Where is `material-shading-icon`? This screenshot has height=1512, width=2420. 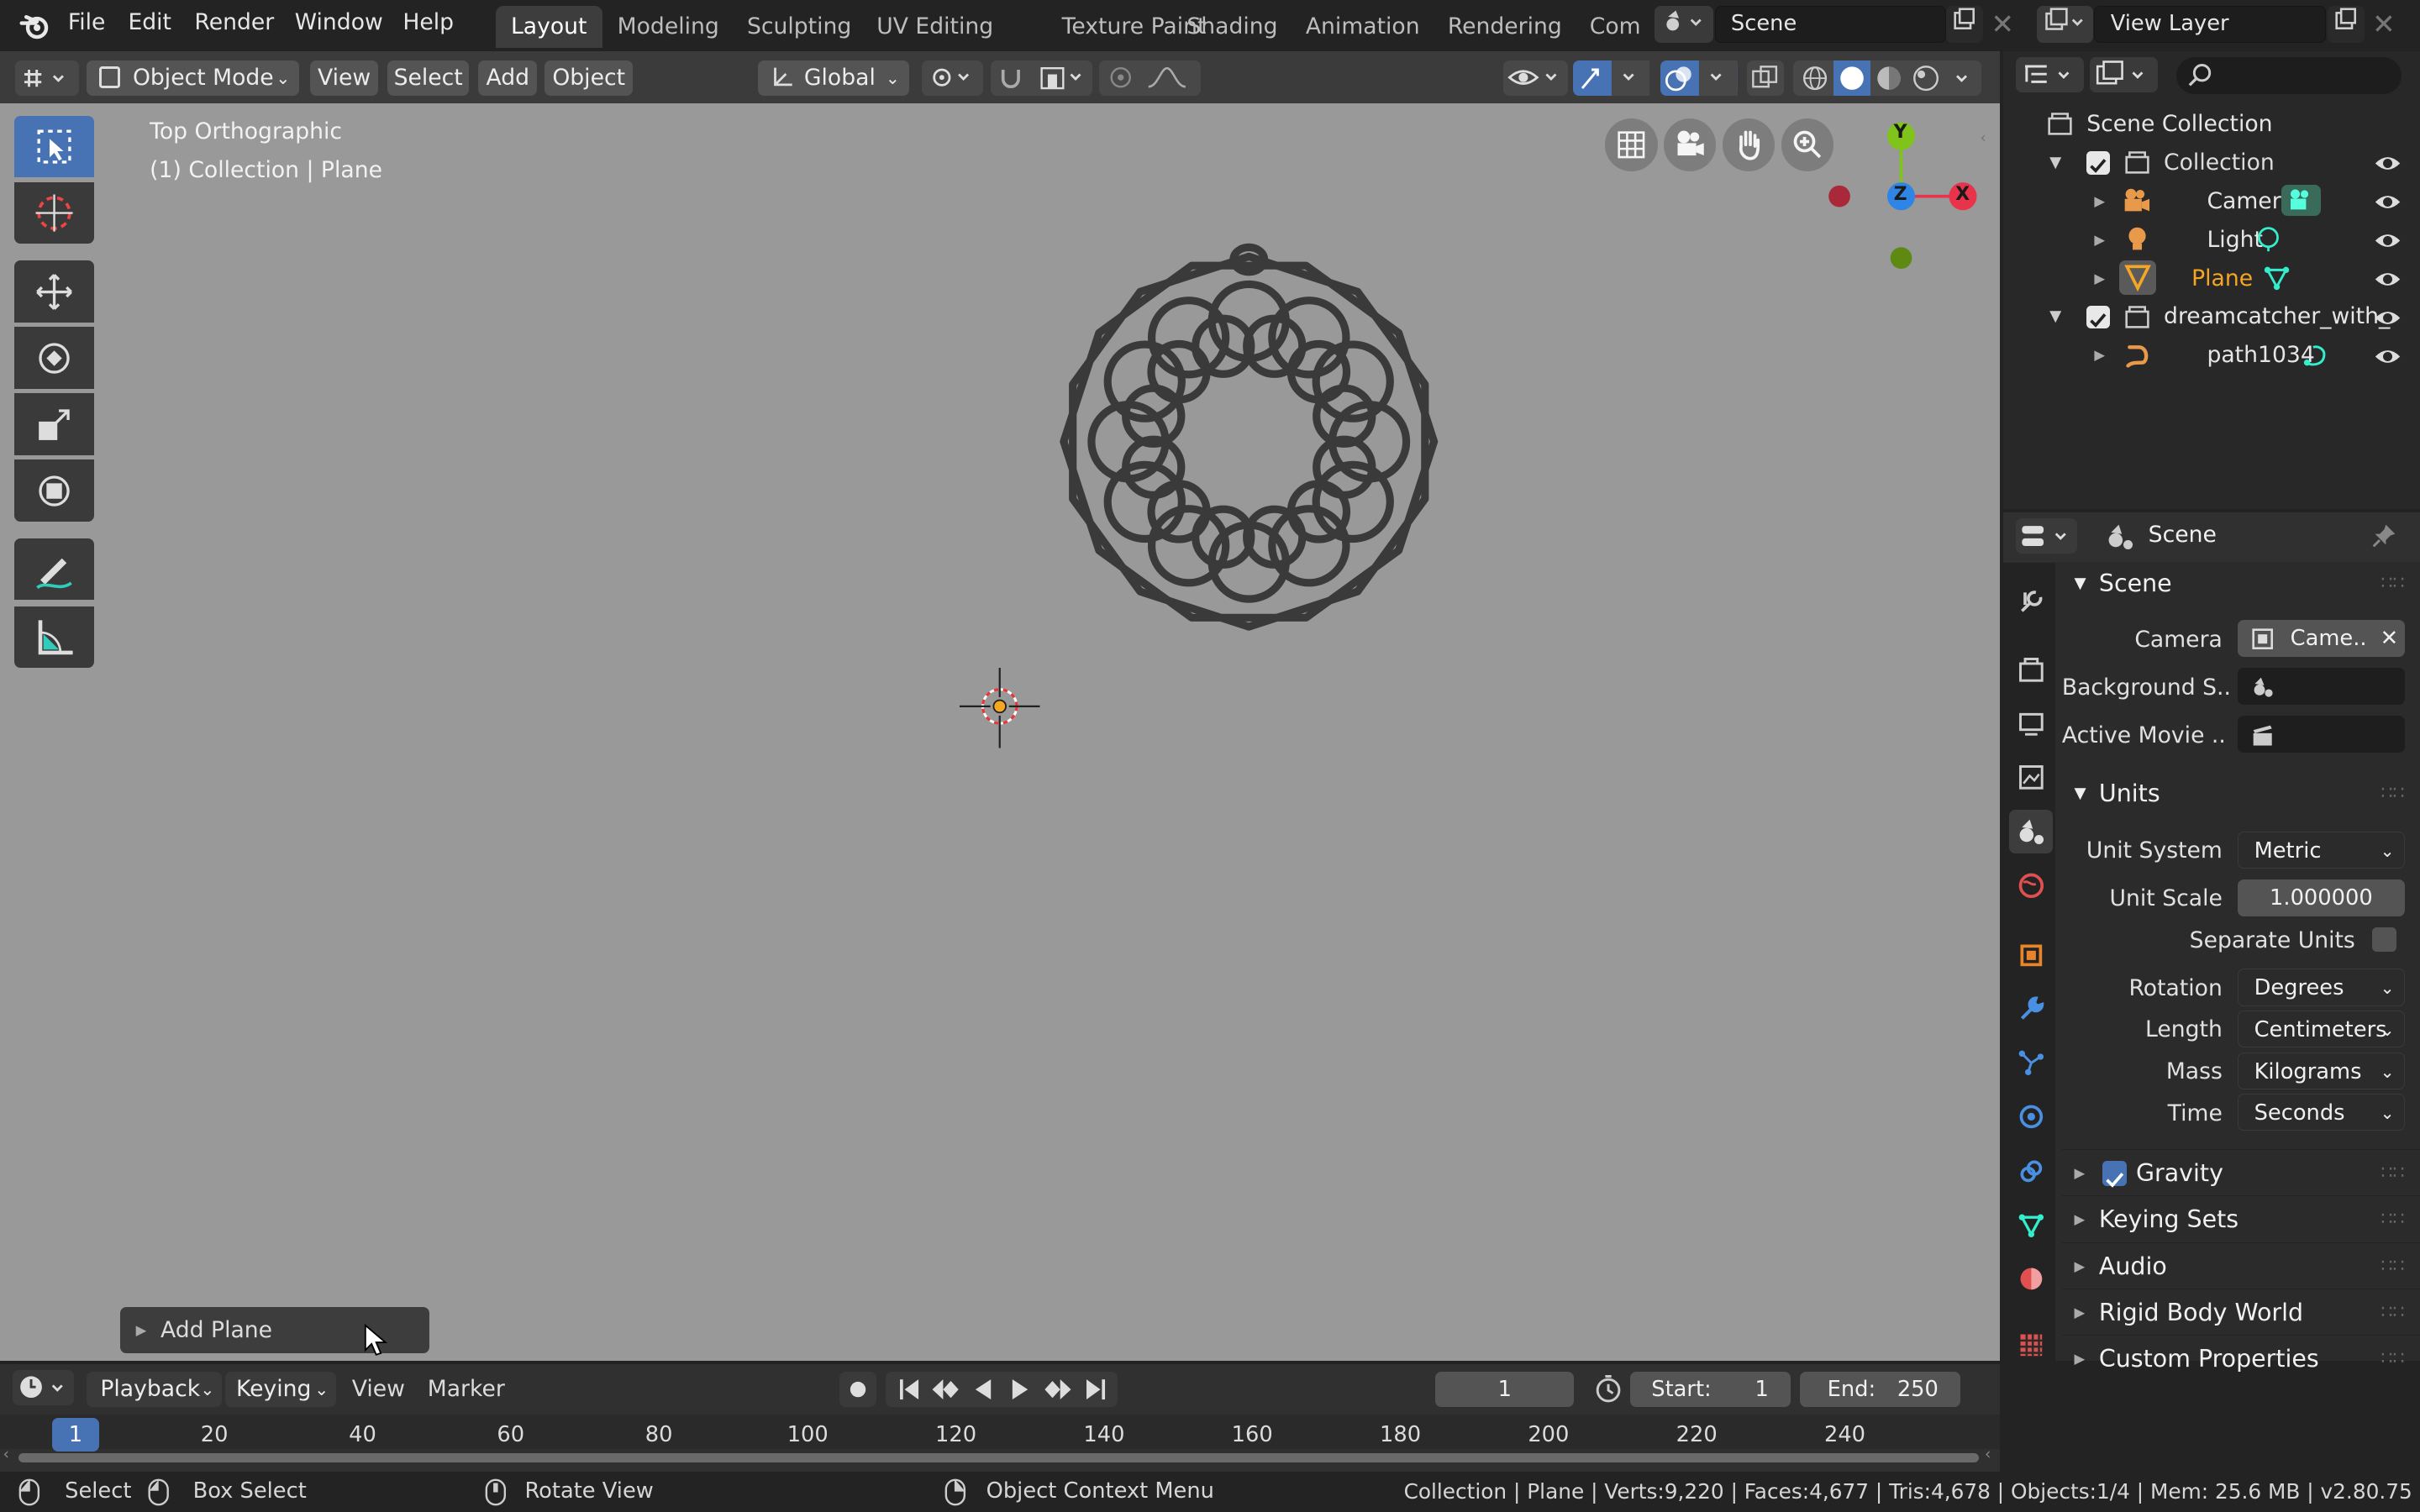
material-shading-icon is located at coordinates (1888, 81).